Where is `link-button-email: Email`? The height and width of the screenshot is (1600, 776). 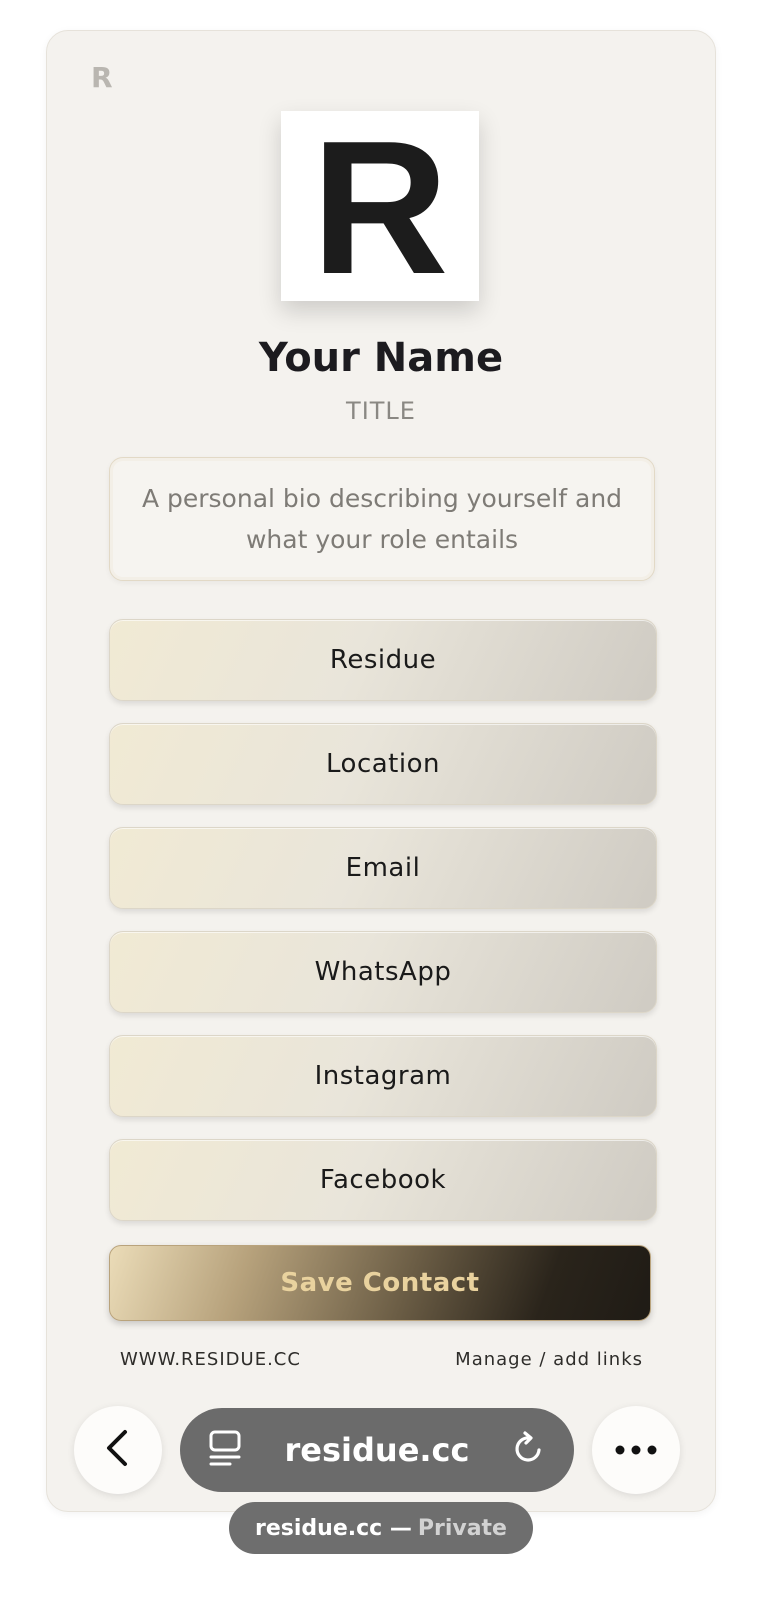 link-button-email: Email is located at coordinates (383, 868).